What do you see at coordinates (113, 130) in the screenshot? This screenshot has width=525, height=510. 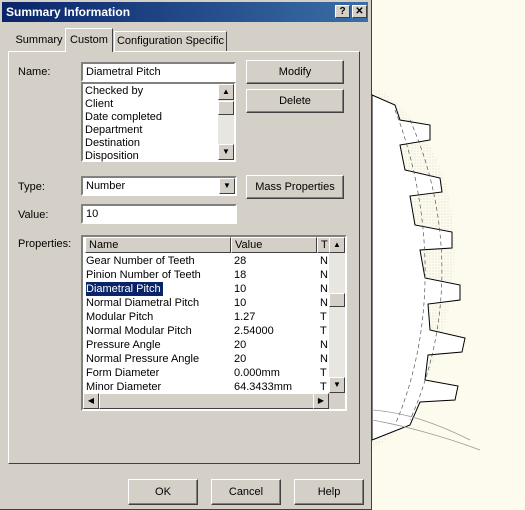 I see `name-list-item: Department` at bounding box center [113, 130].